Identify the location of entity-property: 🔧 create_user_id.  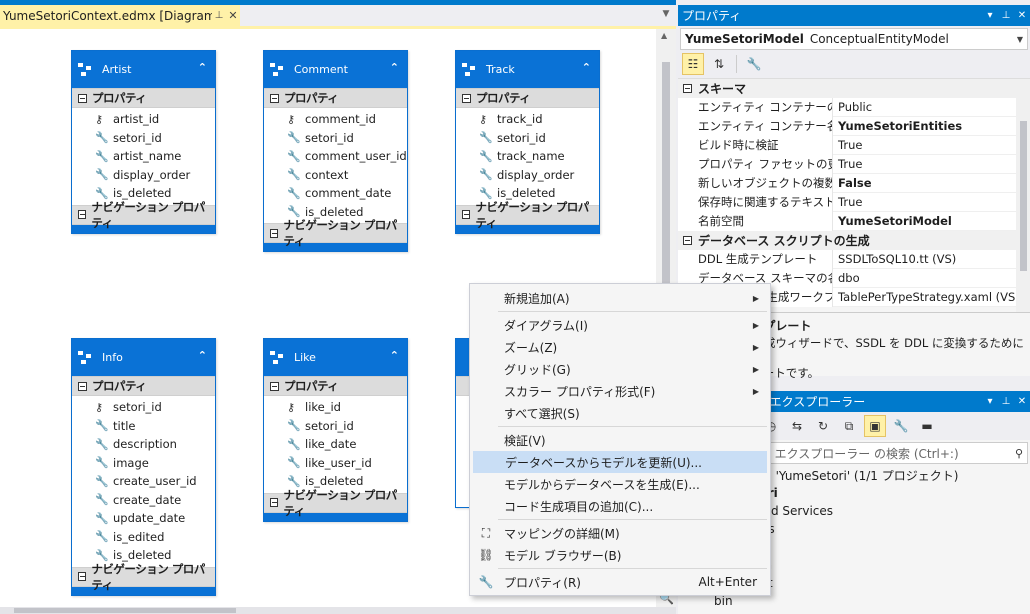
(143, 481).